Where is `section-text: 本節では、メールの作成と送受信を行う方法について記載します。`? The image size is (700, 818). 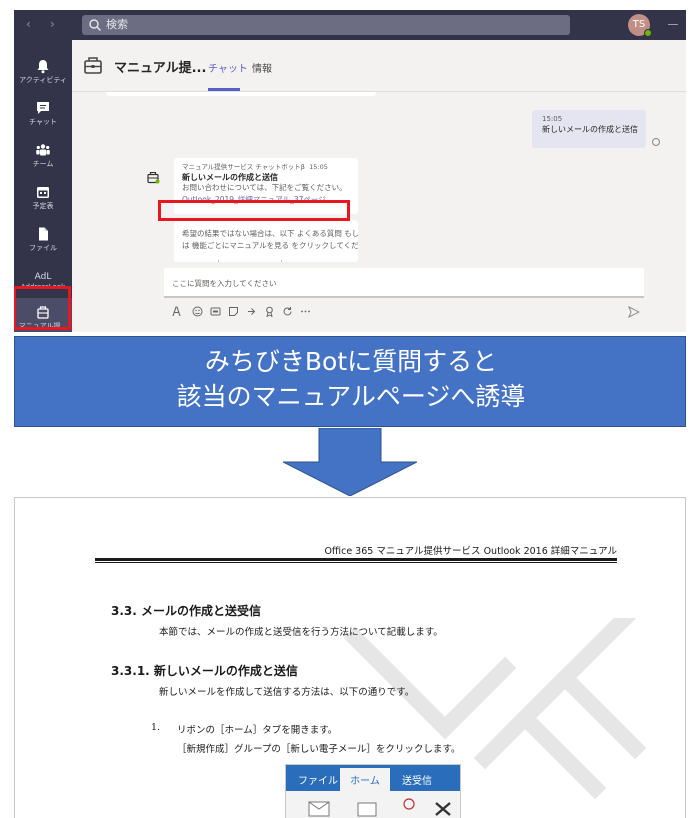
section-text: 本節では、メールの作成と送受信を行う方法について記載します。 is located at coordinates (301, 632).